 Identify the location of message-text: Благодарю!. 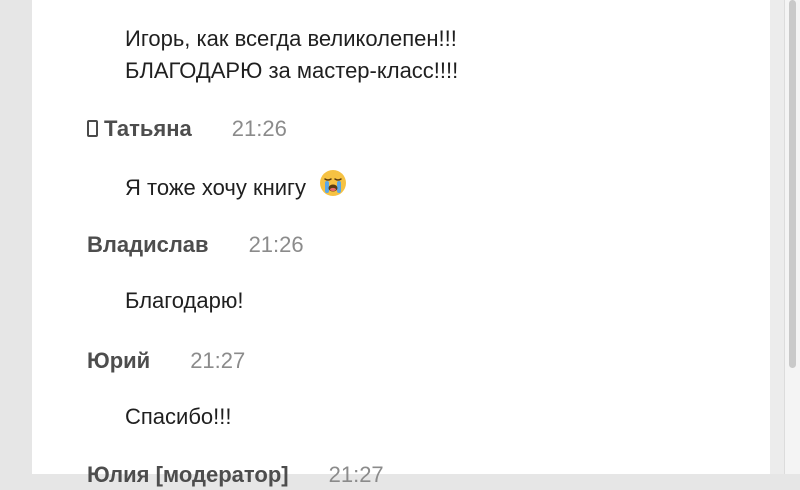
(184, 300).